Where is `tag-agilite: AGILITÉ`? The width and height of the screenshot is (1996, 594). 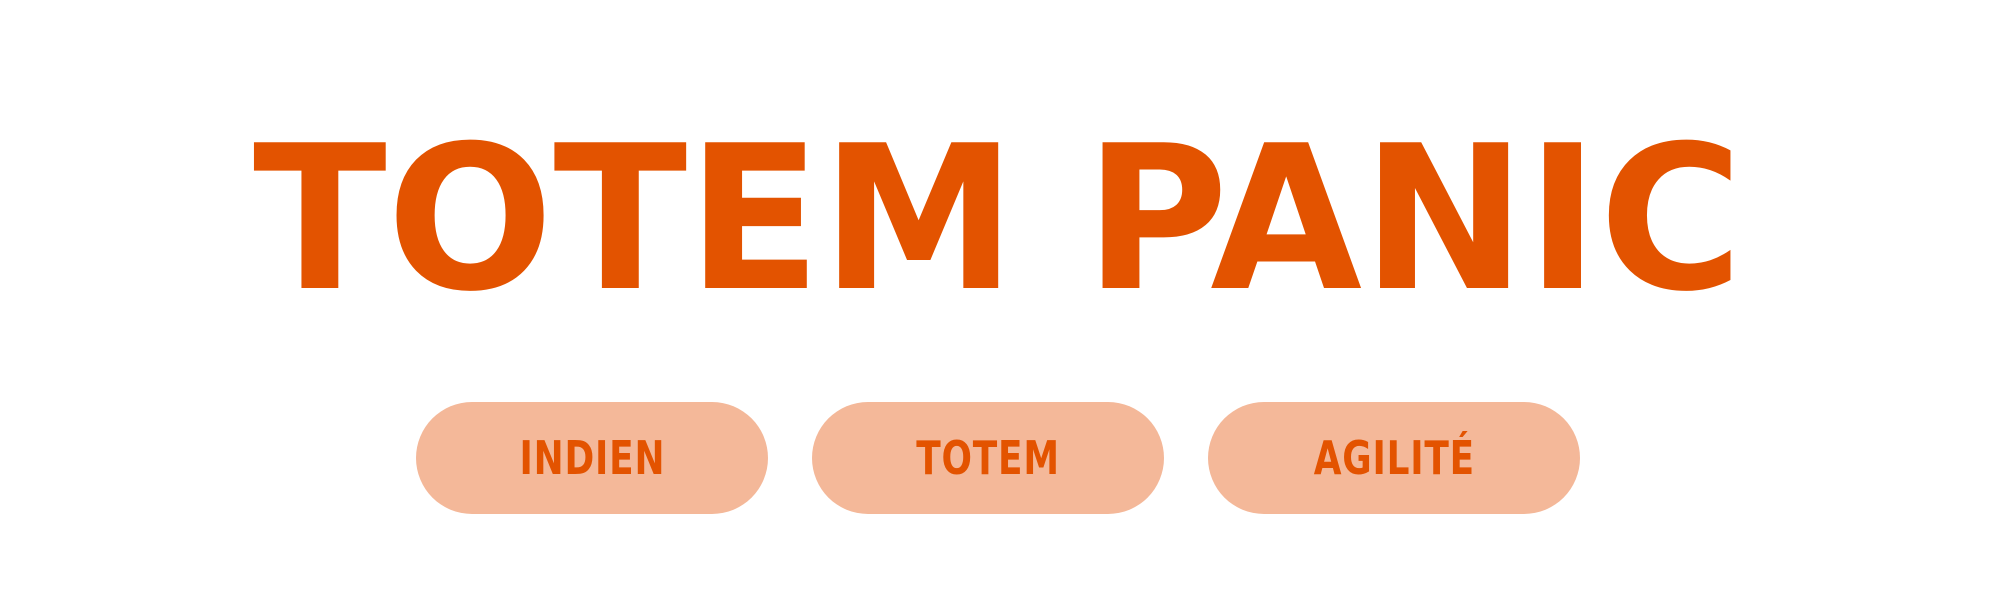
tag-agilite: AGILITÉ is located at coordinates (1394, 458).